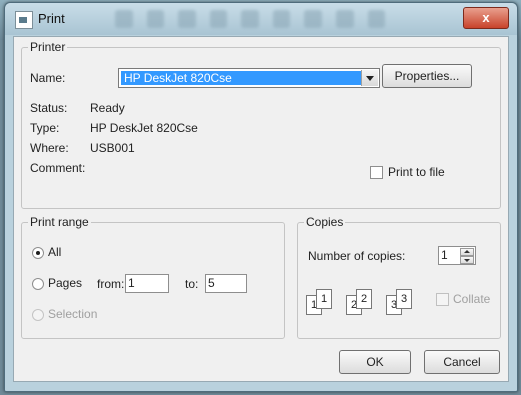 This screenshot has width=521, height=395. I want to click on background-toolbar-icons, so click(250, 19).